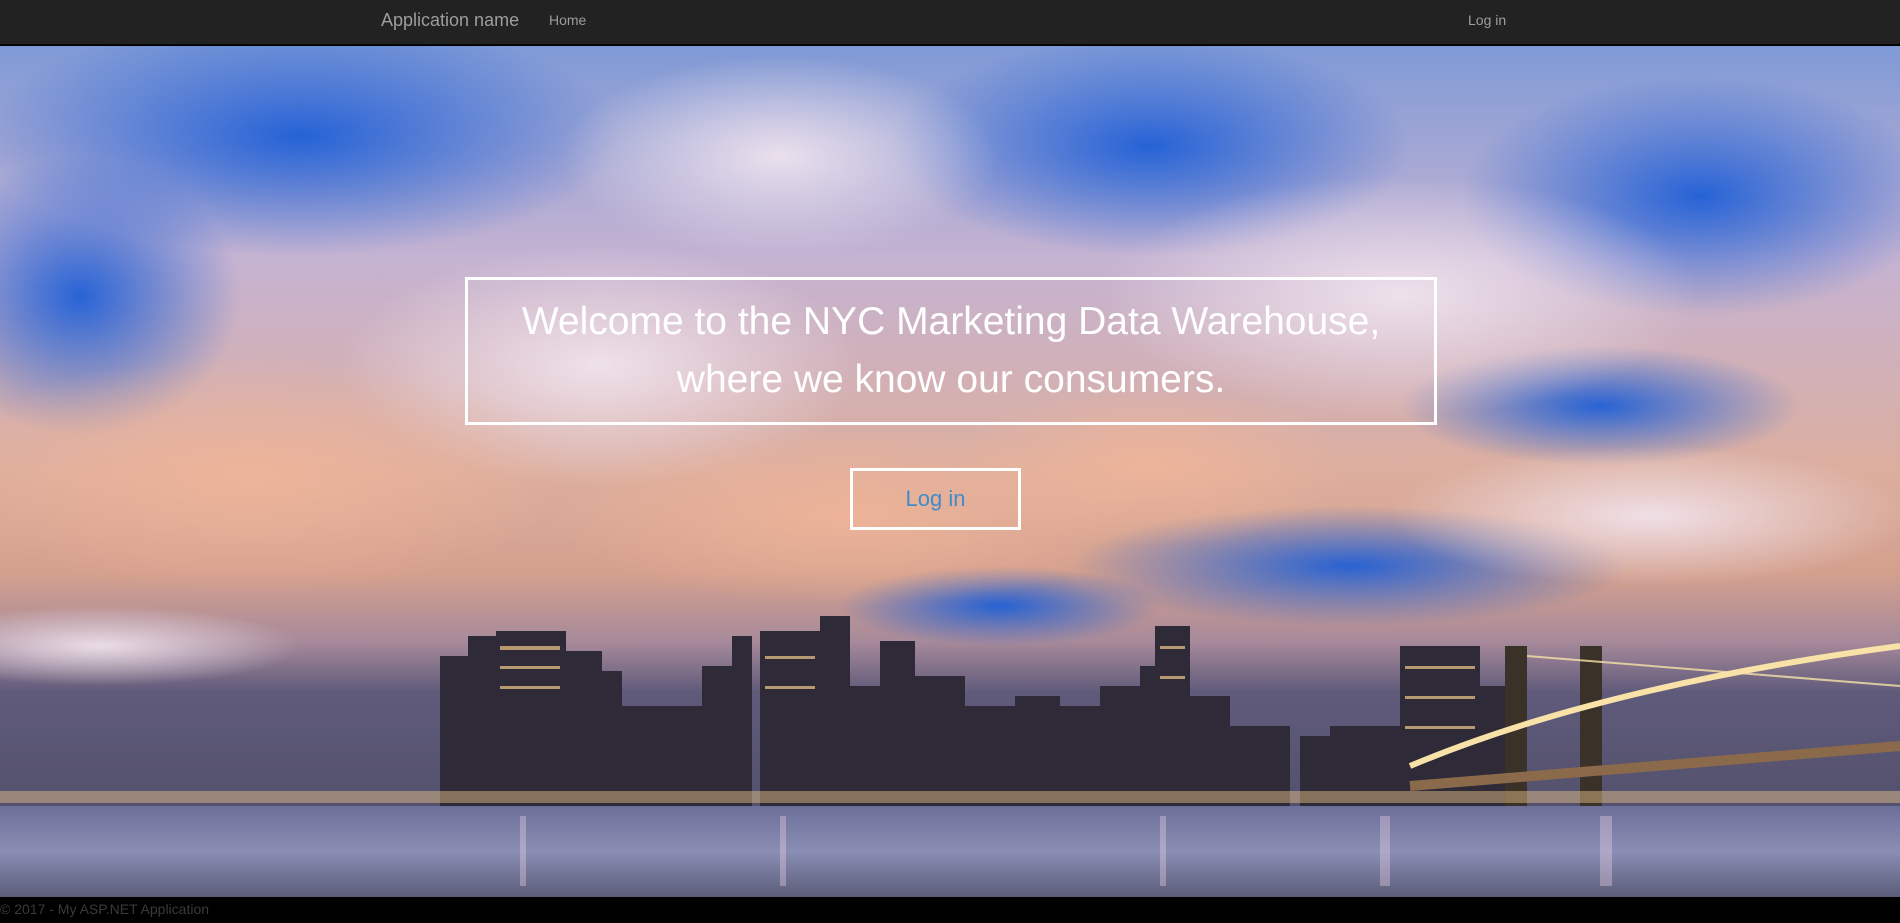  What do you see at coordinates (567, 20) in the screenshot?
I see `nav-home-link: Home` at bounding box center [567, 20].